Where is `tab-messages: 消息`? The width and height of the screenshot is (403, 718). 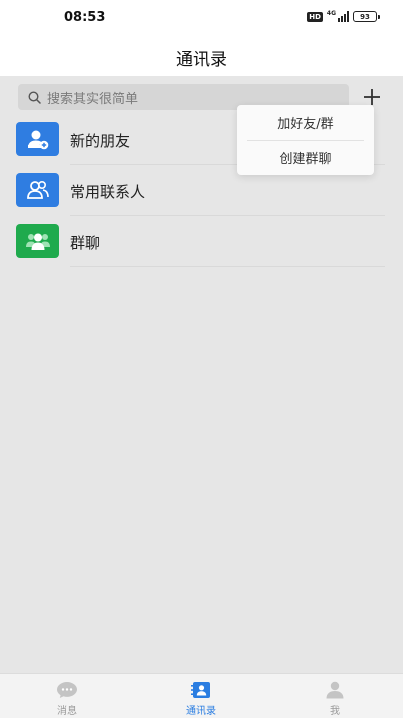 tab-messages: 消息 is located at coordinates (67, 696).